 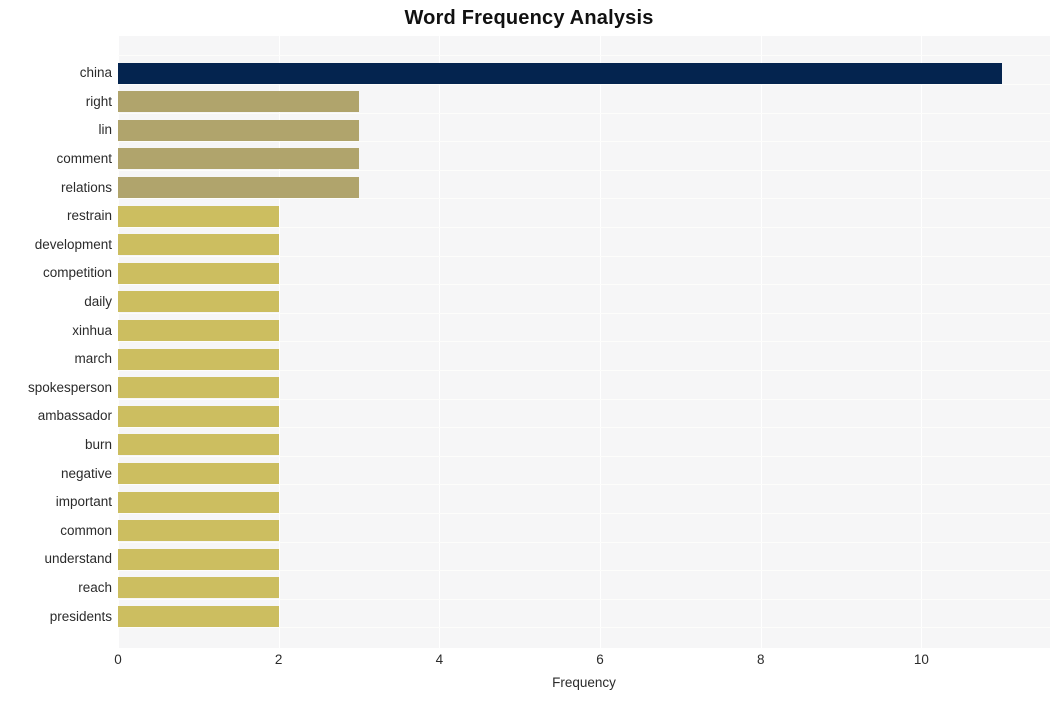 I want to click on y-tick-label-understand: understand, so click(x=78, y=558).